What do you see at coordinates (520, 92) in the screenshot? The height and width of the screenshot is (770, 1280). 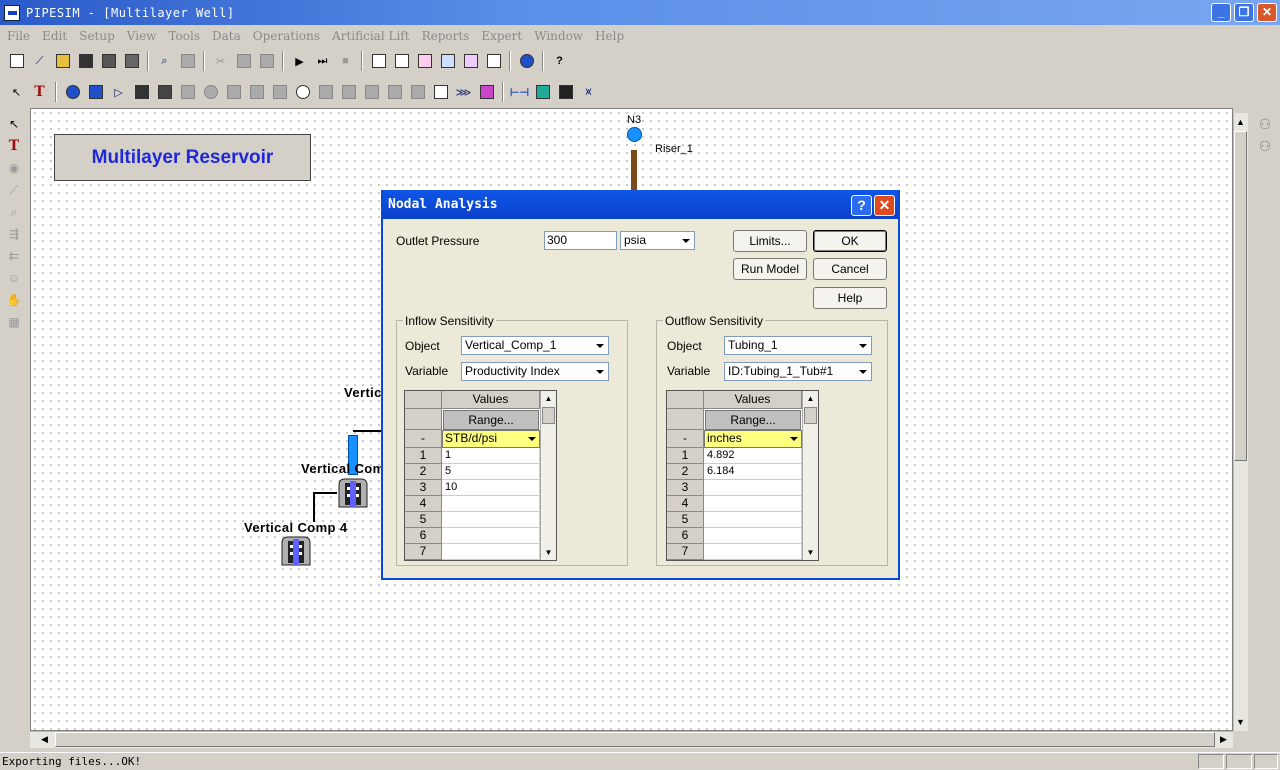 I see `connector-icon: ⊢⊣` at bounding box center [520, 92].